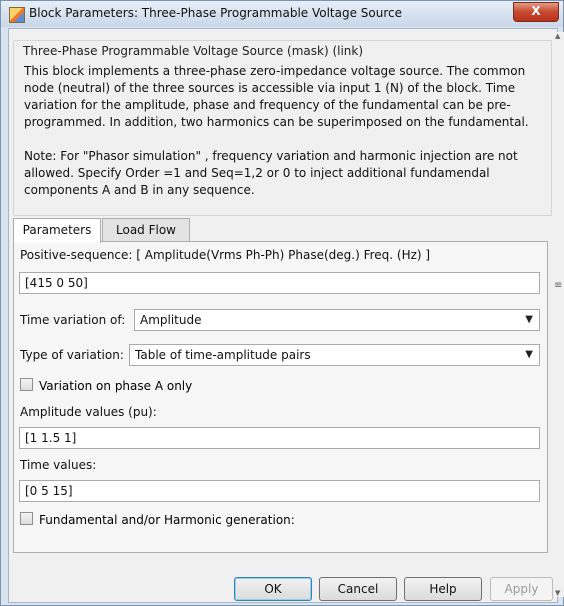 The width and height of the screenshot is (564, 606). What do you see at coordinates (559, 314) in the screenshot?
I see `vertical-scrollbar: ▲ ≡ ▼` at bounding box center [559, 314].